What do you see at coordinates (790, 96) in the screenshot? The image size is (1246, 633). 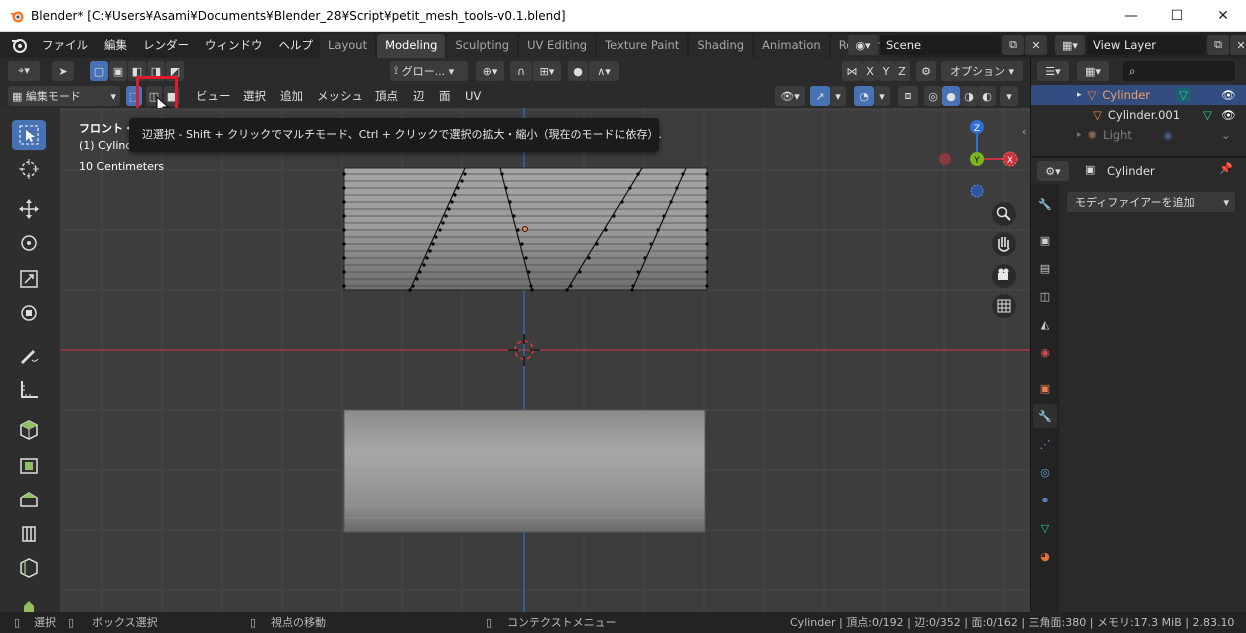 I see `visibility-dropdown: 👁▾` at bounding box center [790, 96].